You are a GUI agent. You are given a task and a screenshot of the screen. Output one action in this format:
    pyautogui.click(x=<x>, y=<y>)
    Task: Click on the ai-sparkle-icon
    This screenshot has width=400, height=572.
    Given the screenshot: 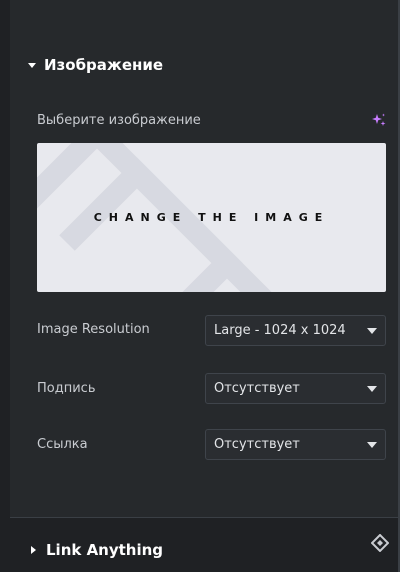 What is the action you would take?
    pyautogui.click(x=379, y=120)
    